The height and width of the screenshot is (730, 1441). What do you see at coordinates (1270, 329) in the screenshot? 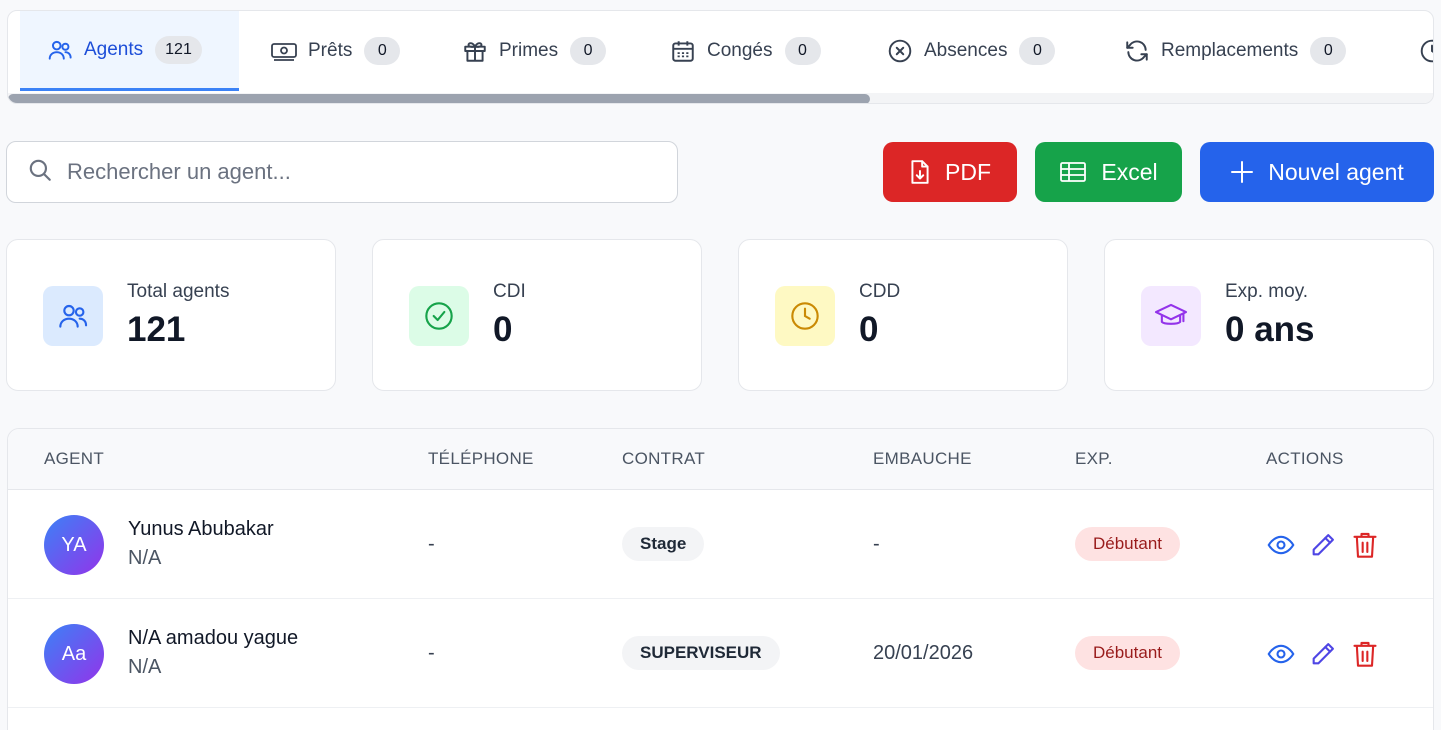
I see `stat-value: 0 ans` at bounding box center [1270, 329].